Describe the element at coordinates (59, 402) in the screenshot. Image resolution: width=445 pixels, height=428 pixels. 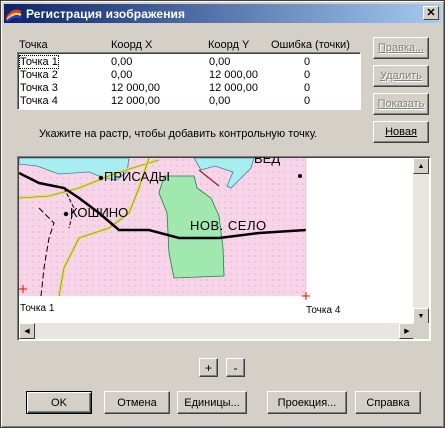
I see `ok-button: OK` at that location.